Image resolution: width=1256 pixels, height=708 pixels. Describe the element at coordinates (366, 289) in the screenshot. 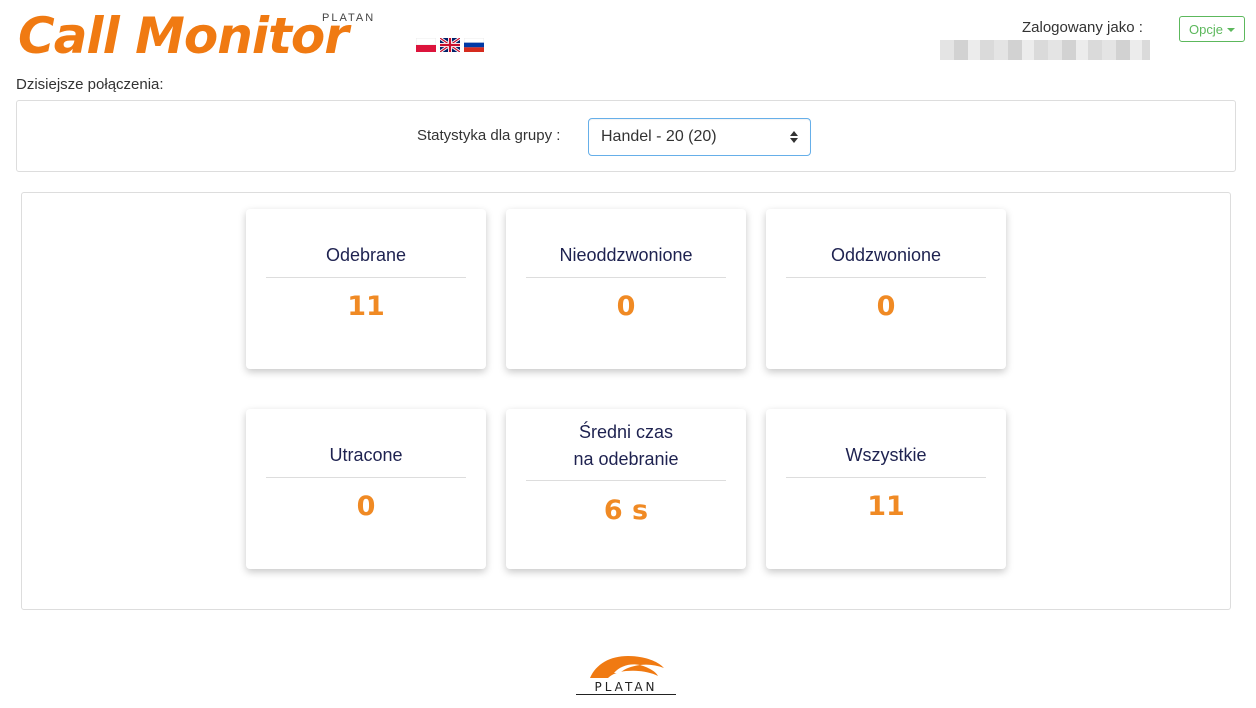

I see `stat-card-answered: Odebrane 11` at that location.